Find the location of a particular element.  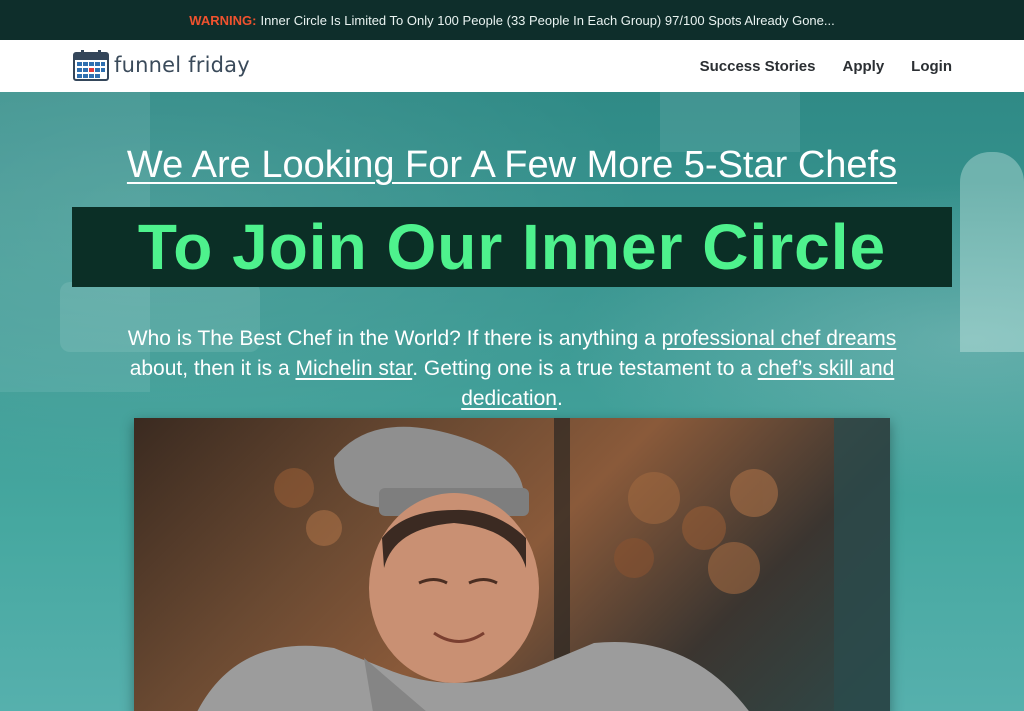

background-utensils is located at coordinates (730, 122).